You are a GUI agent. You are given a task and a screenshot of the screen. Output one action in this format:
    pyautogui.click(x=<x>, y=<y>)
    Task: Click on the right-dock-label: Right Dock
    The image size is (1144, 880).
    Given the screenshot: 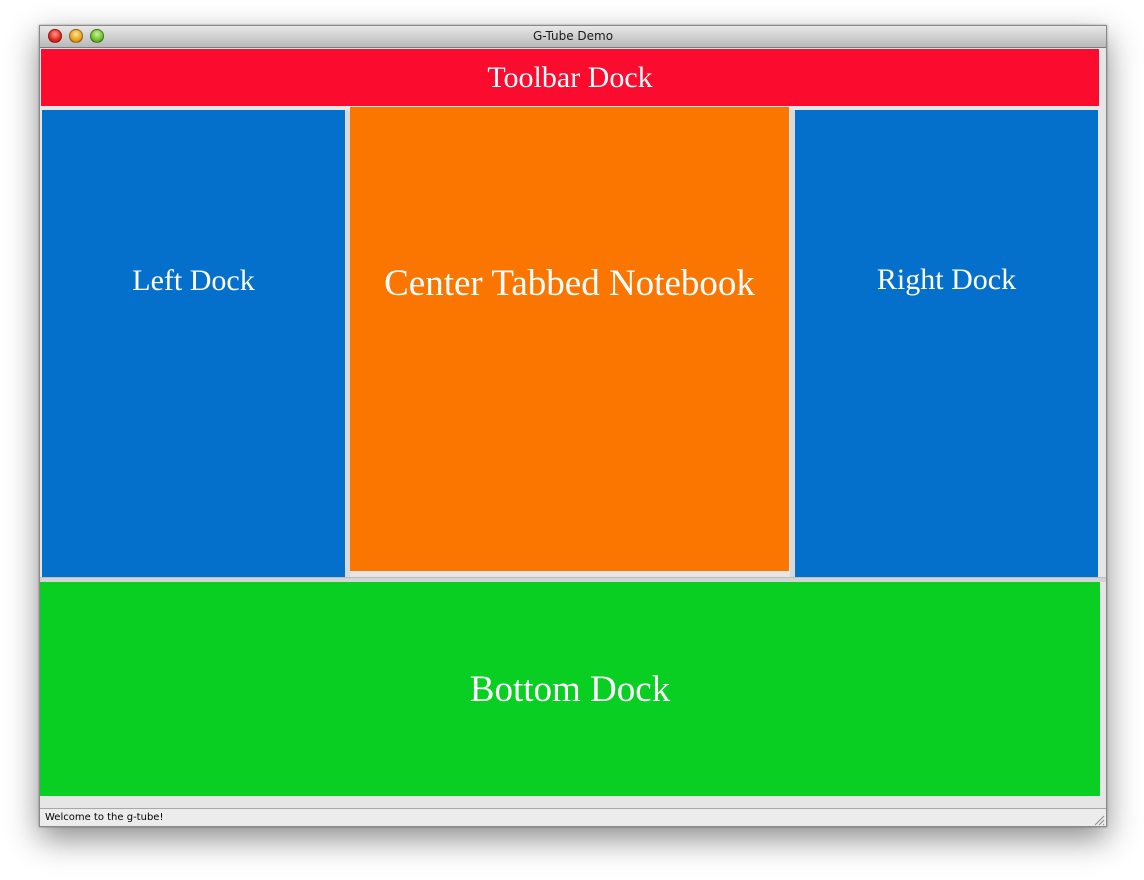 What is the action you would take?
    pyautogui.click(x=946, y=279)
    